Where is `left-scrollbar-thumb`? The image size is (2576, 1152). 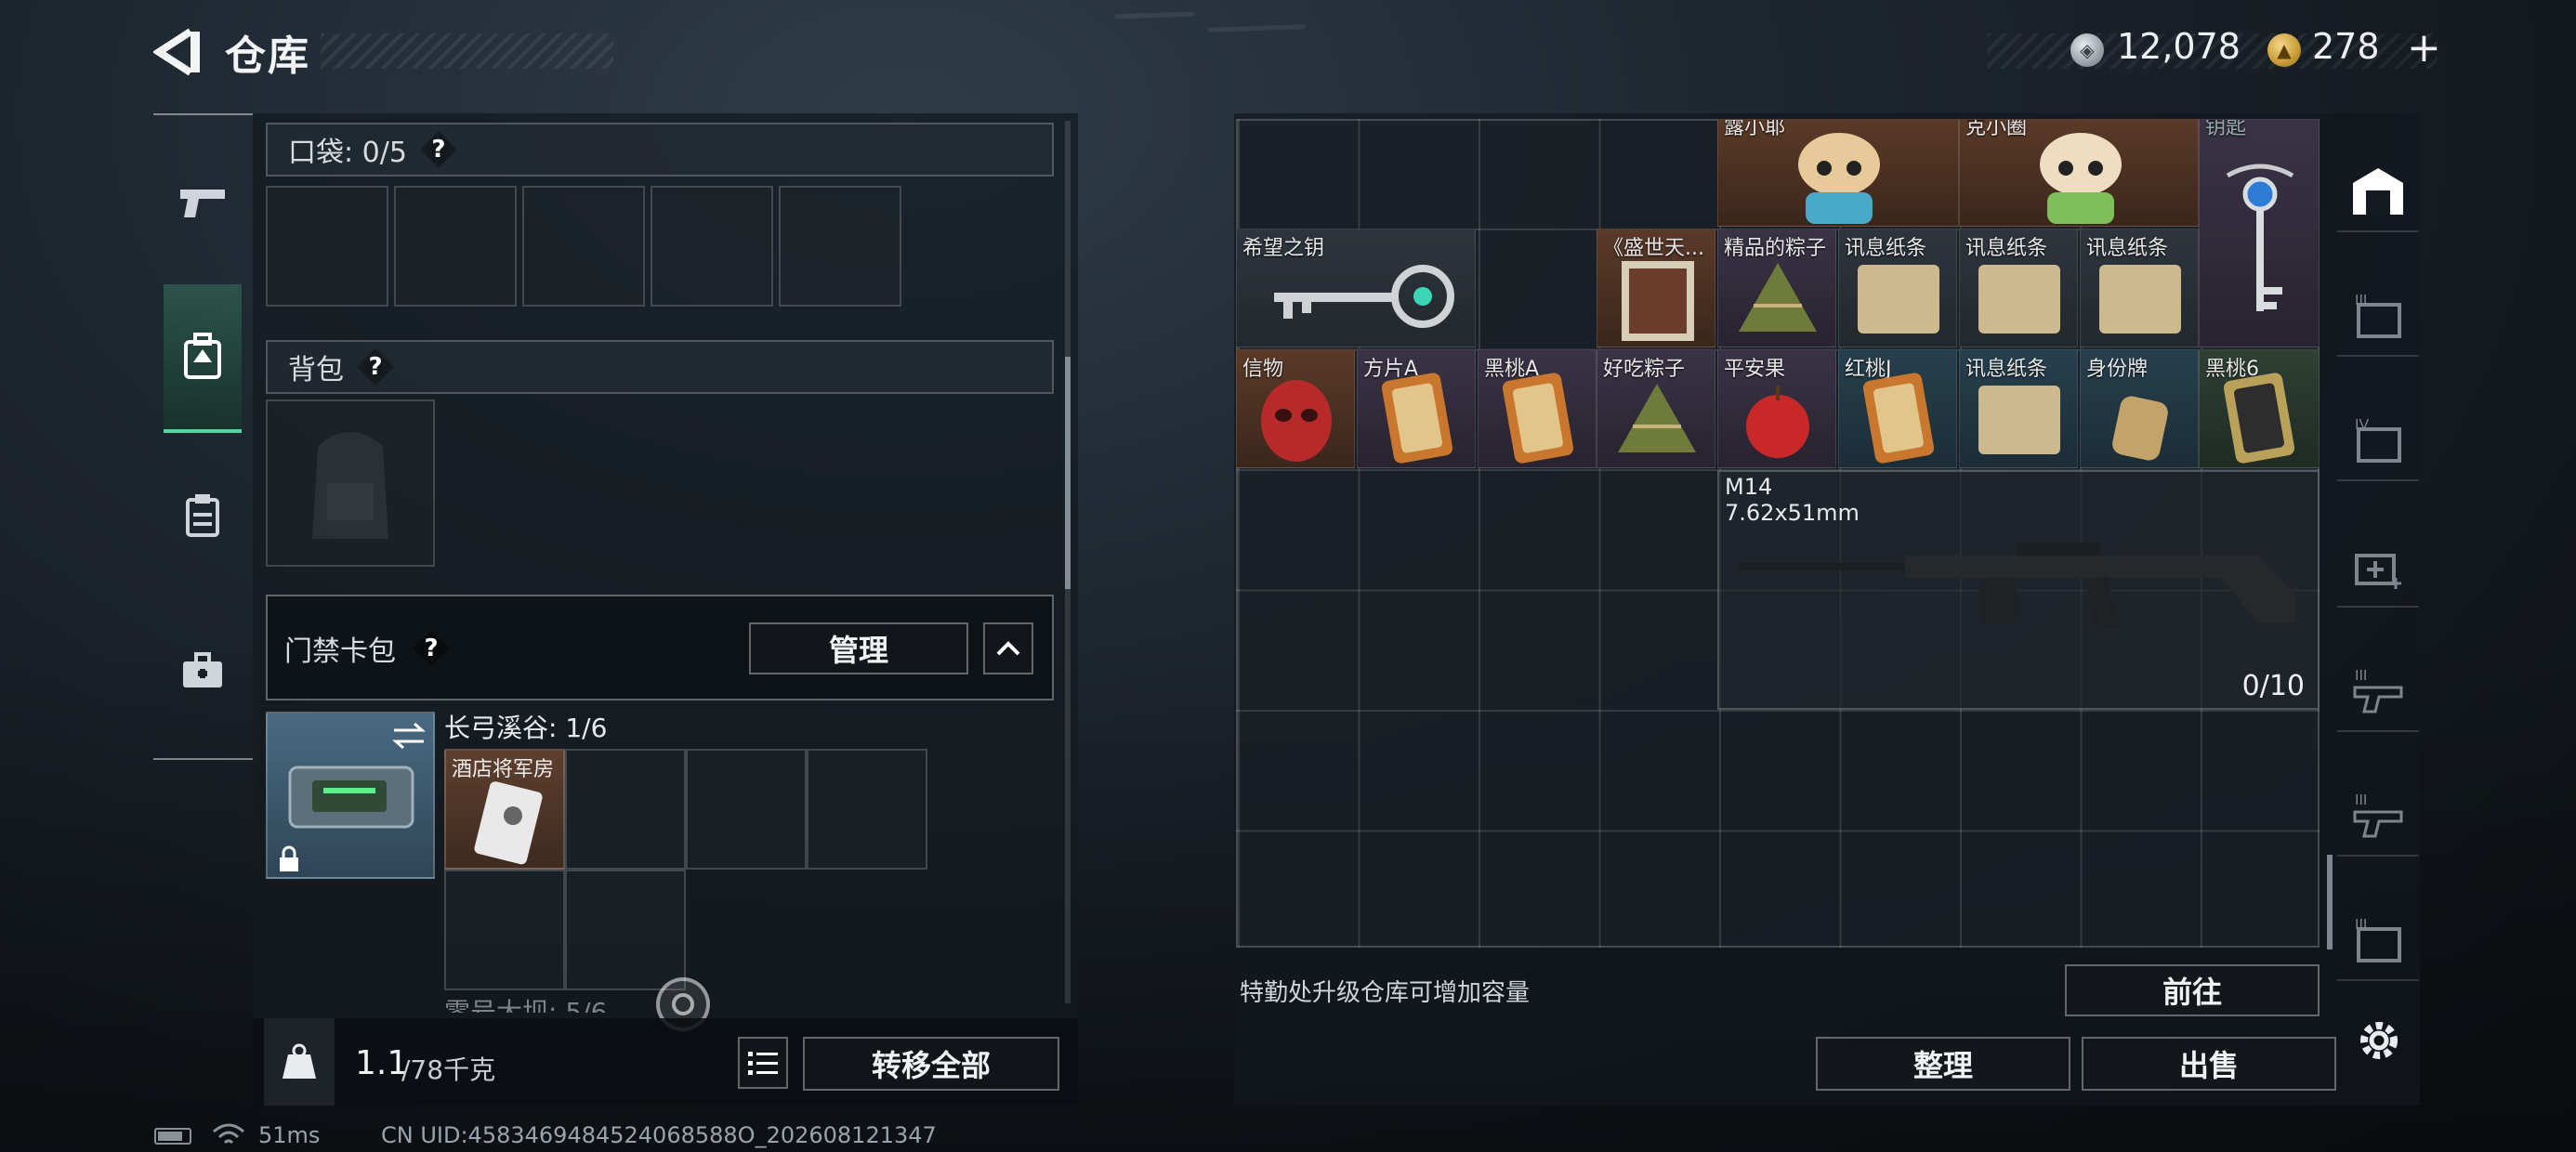
left-scrollbar-thumb is located at coordinates (1068, 473).